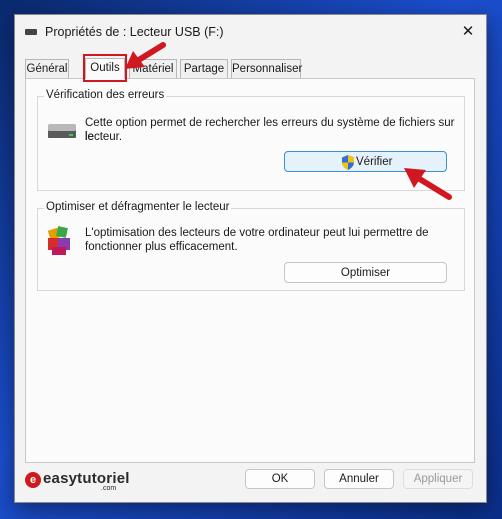 The image size is (502, 519). What do you see at coordinates (204, 68) in the screenshot?
I see `tab-partage: Partage` at bounding box center [204, 68].